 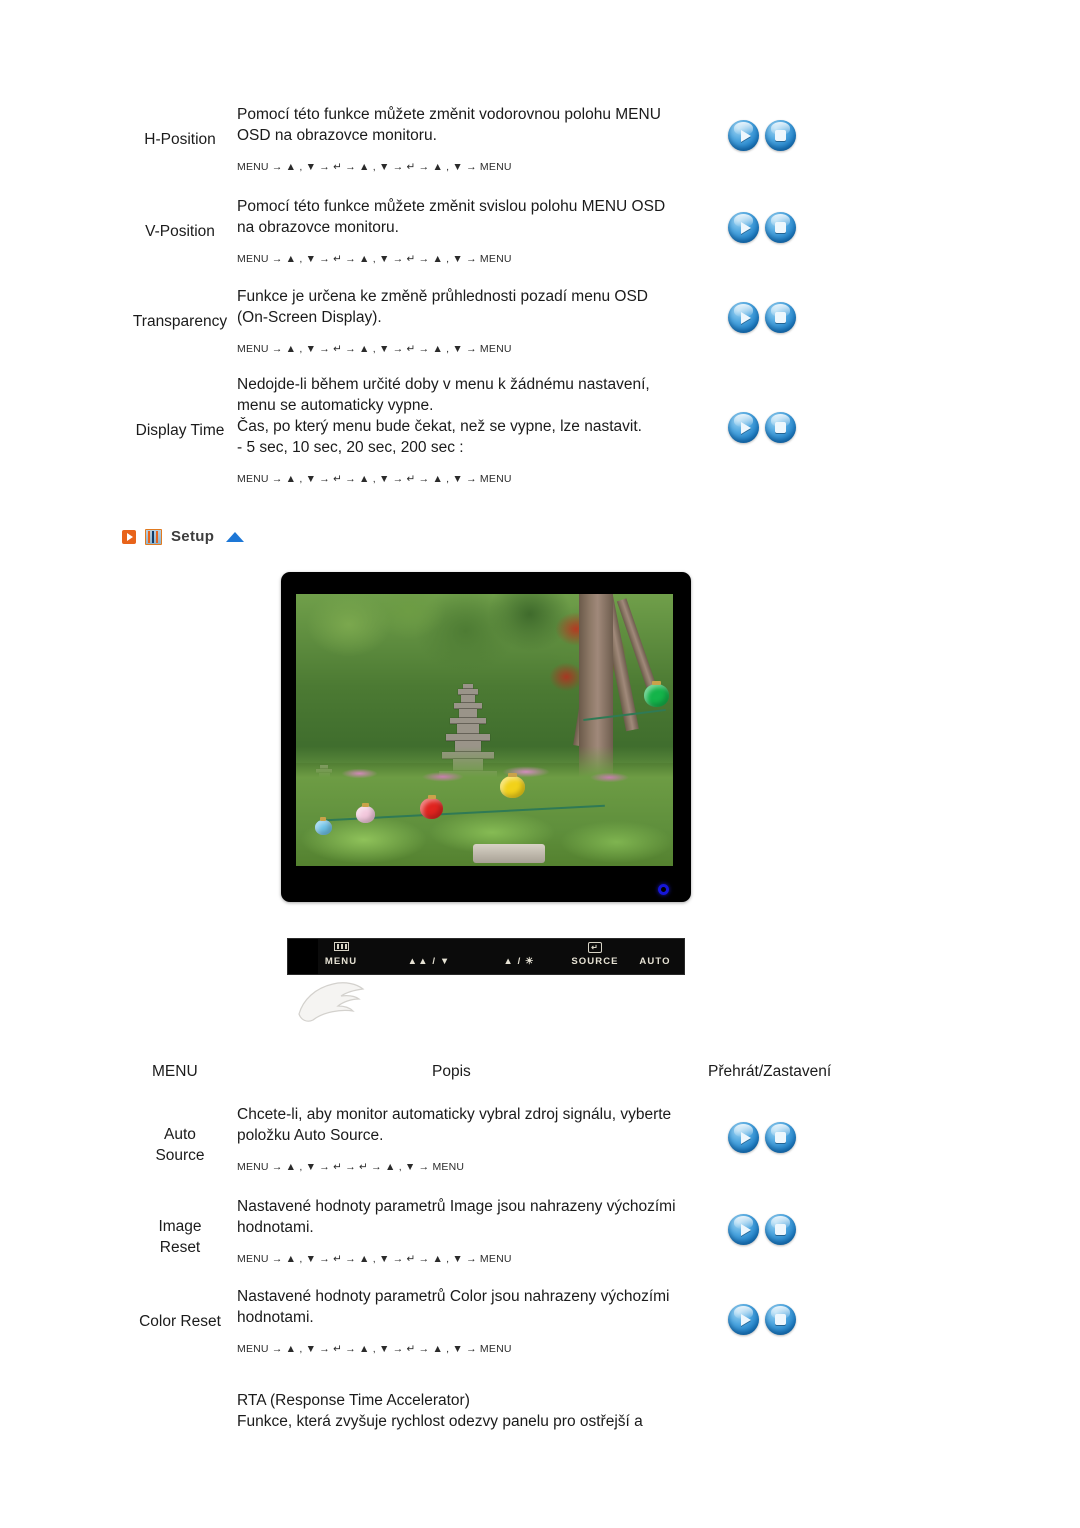 I want to click on desc-line: - 5 sec, 10 sec, 20 sec, 200 sec :, so click(x=350, y=447).